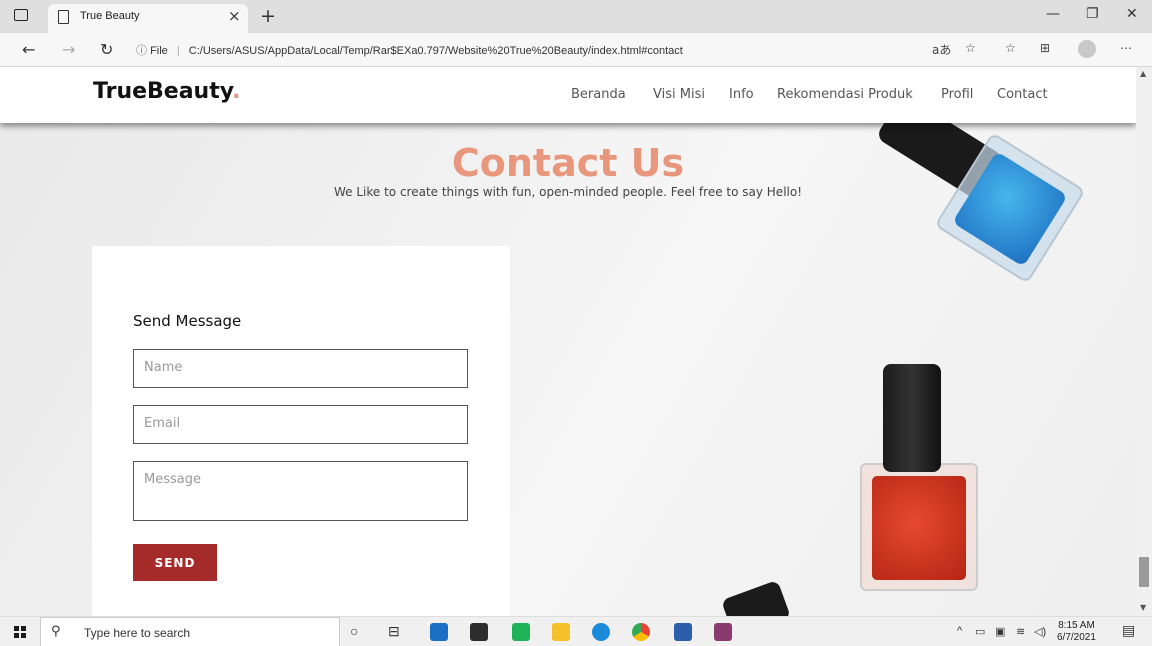 The image size is (1152, 646). What do you see at coordinates (1000, 631) in the screenshot?
I see `network-device-icon: ▣` at bounding box center [1000, 631].